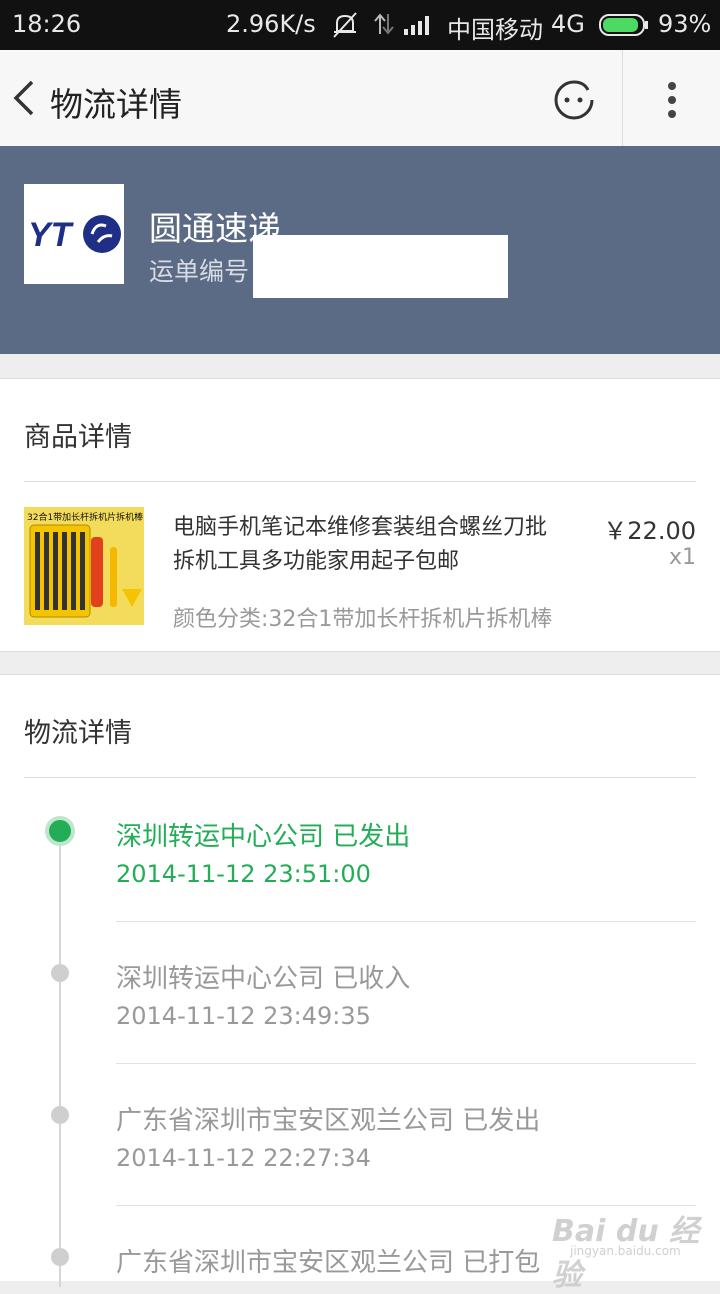 The image size is (720, 1294). I want to click on courier-logo: YT, so click(74, 234).